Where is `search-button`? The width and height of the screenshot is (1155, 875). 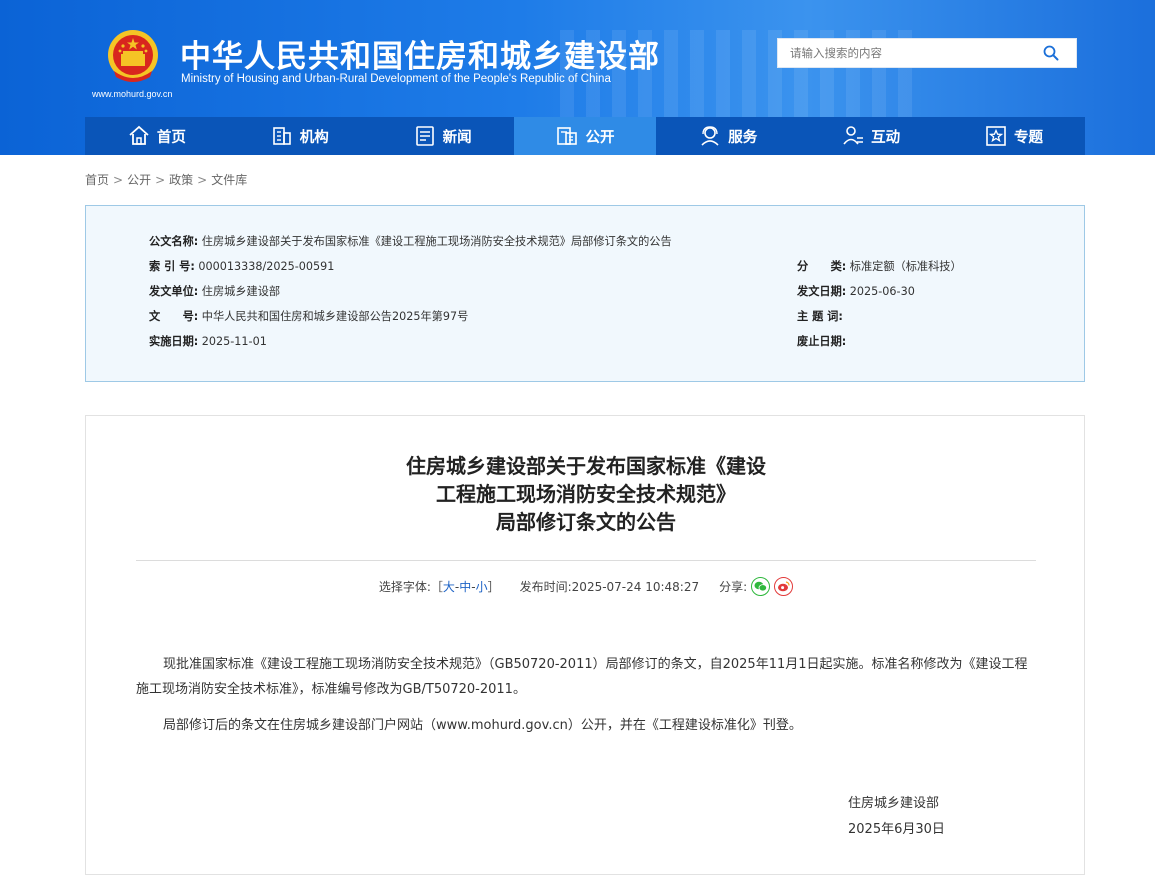
search-button is located at coordinates (1051, 53).